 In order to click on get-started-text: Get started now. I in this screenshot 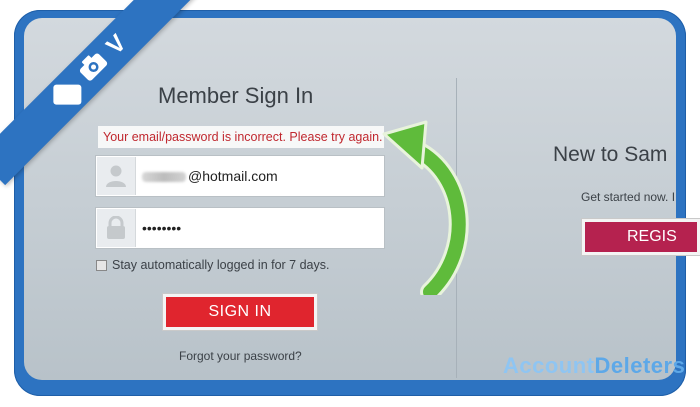, I will do `click(628, 197)`.